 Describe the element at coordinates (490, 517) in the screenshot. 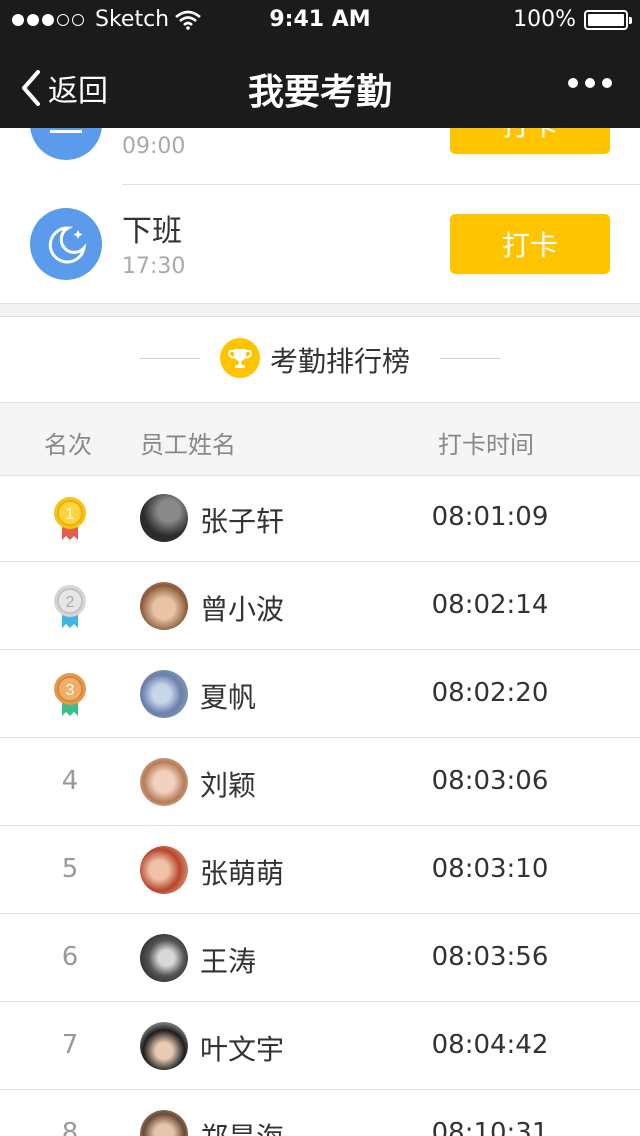

I see `punch-time: 08:01:09` at that location.